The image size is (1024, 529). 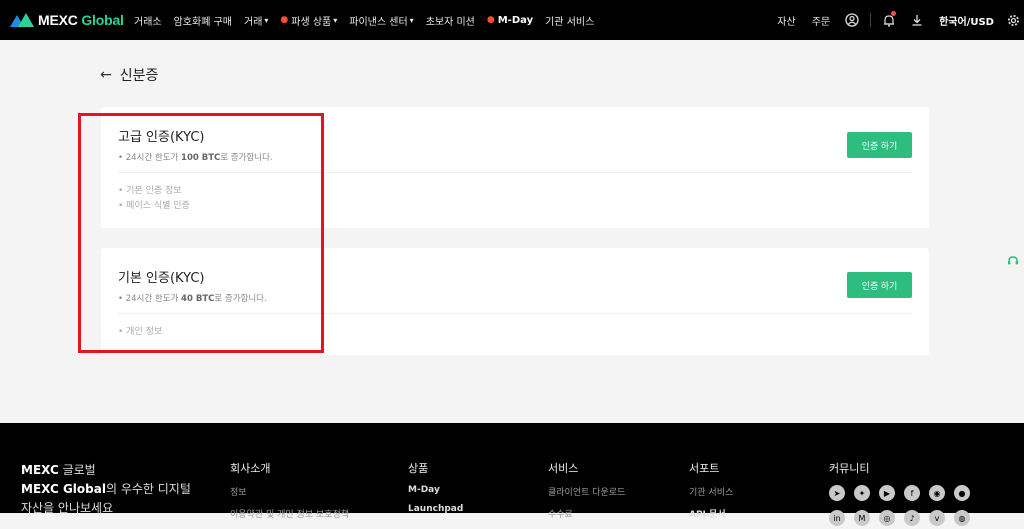 I want to click on twitter-icon: ✦, so click(x=862, y=493).